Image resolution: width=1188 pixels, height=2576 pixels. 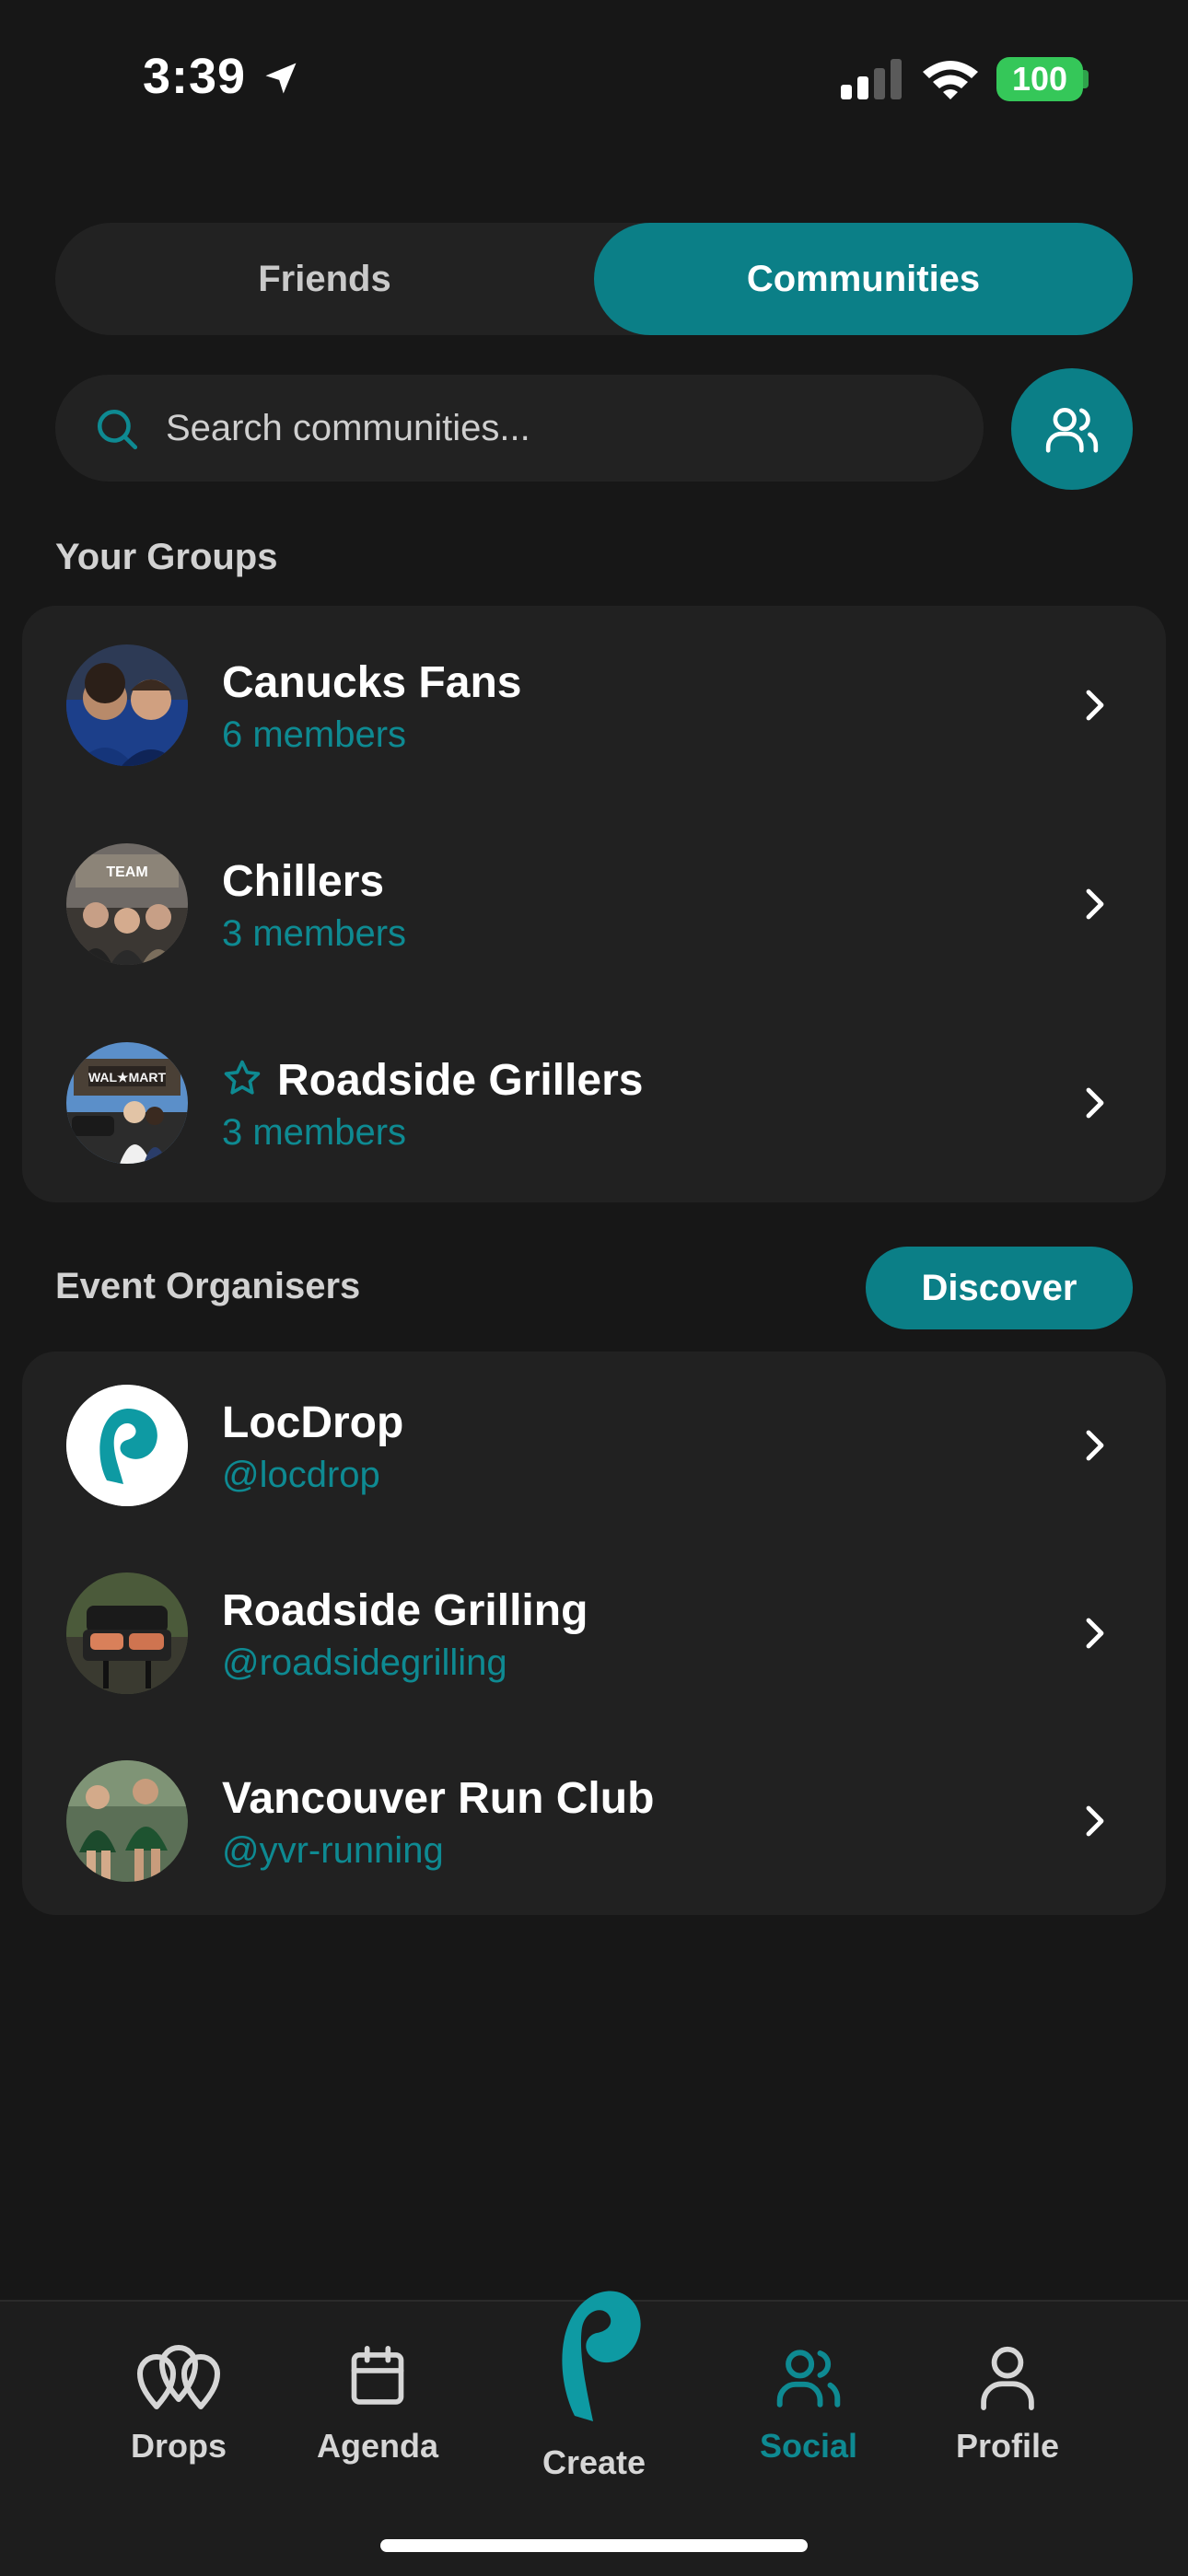 I want to click on organiser-row-vancouver-run-club: Vancouver Run Club @yvr-running, so click(x=594, y=1821).